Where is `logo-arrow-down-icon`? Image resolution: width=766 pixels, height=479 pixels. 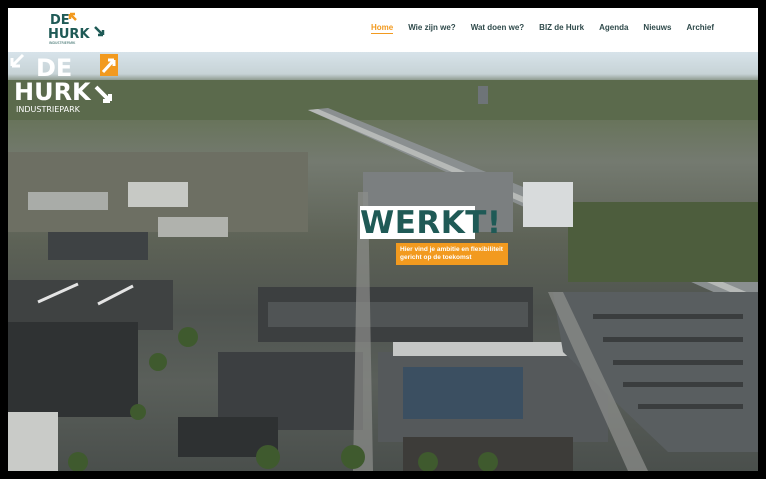 logo-arrow-down-icon is located at coordinates (99, 31).